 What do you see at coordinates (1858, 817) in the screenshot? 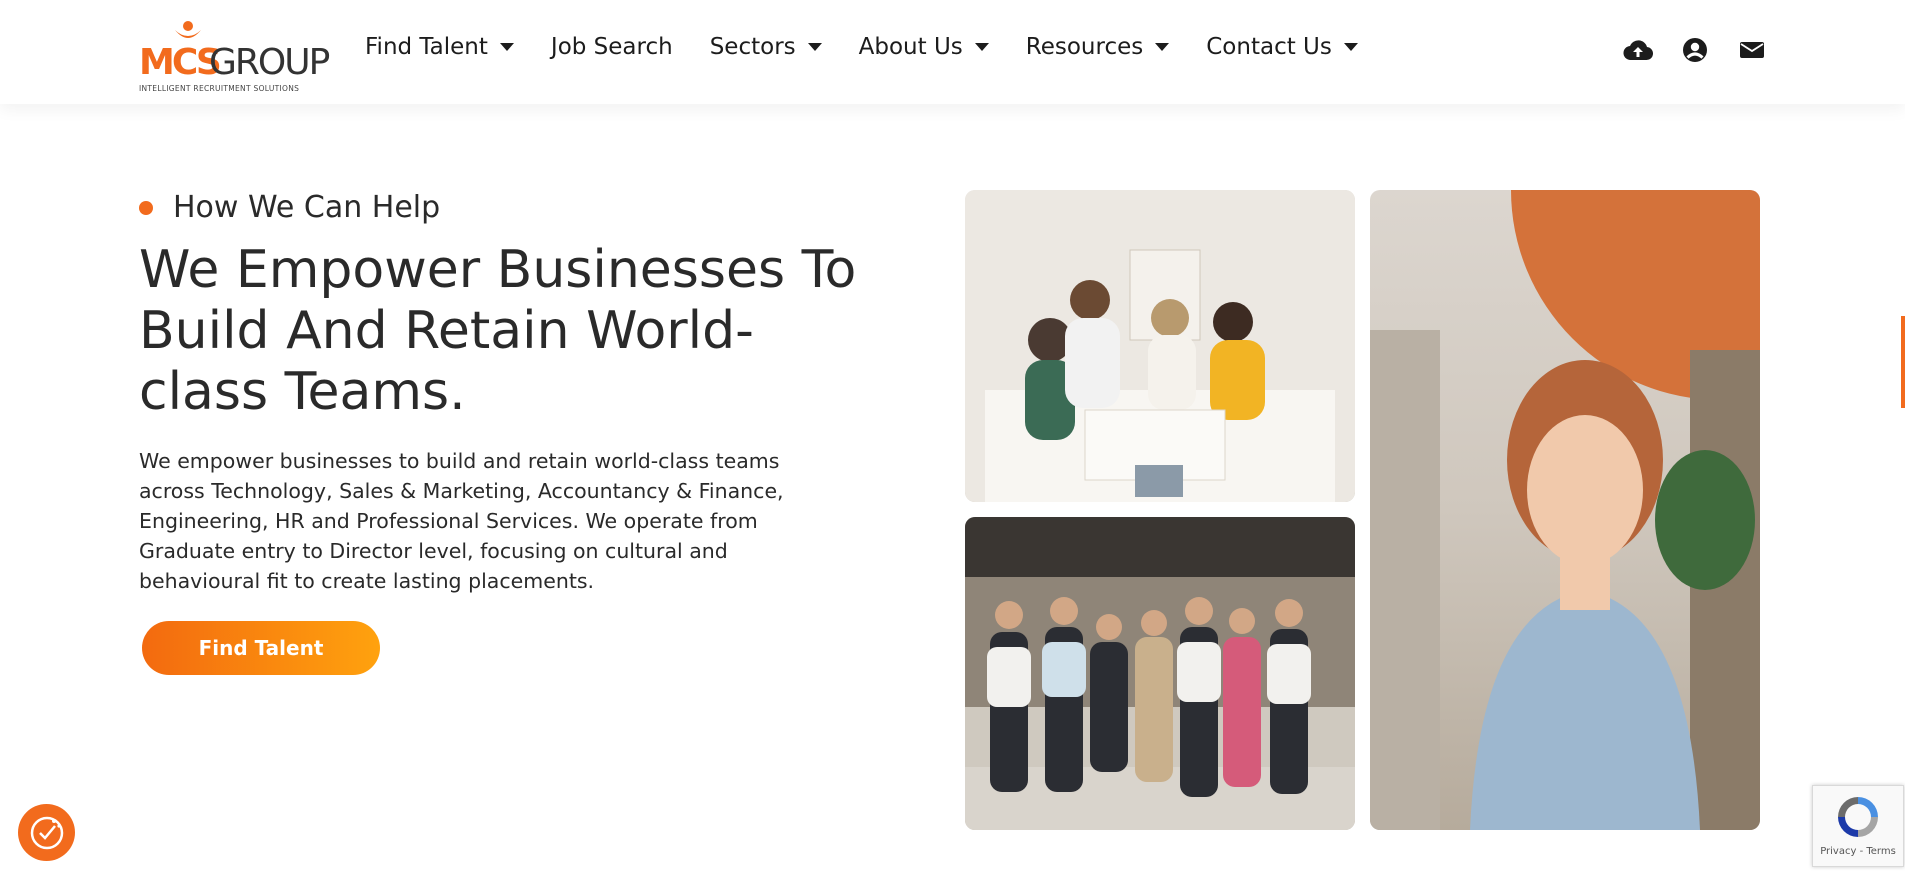
I see `recaptcha-icon` at bounding box center [1858, 817].